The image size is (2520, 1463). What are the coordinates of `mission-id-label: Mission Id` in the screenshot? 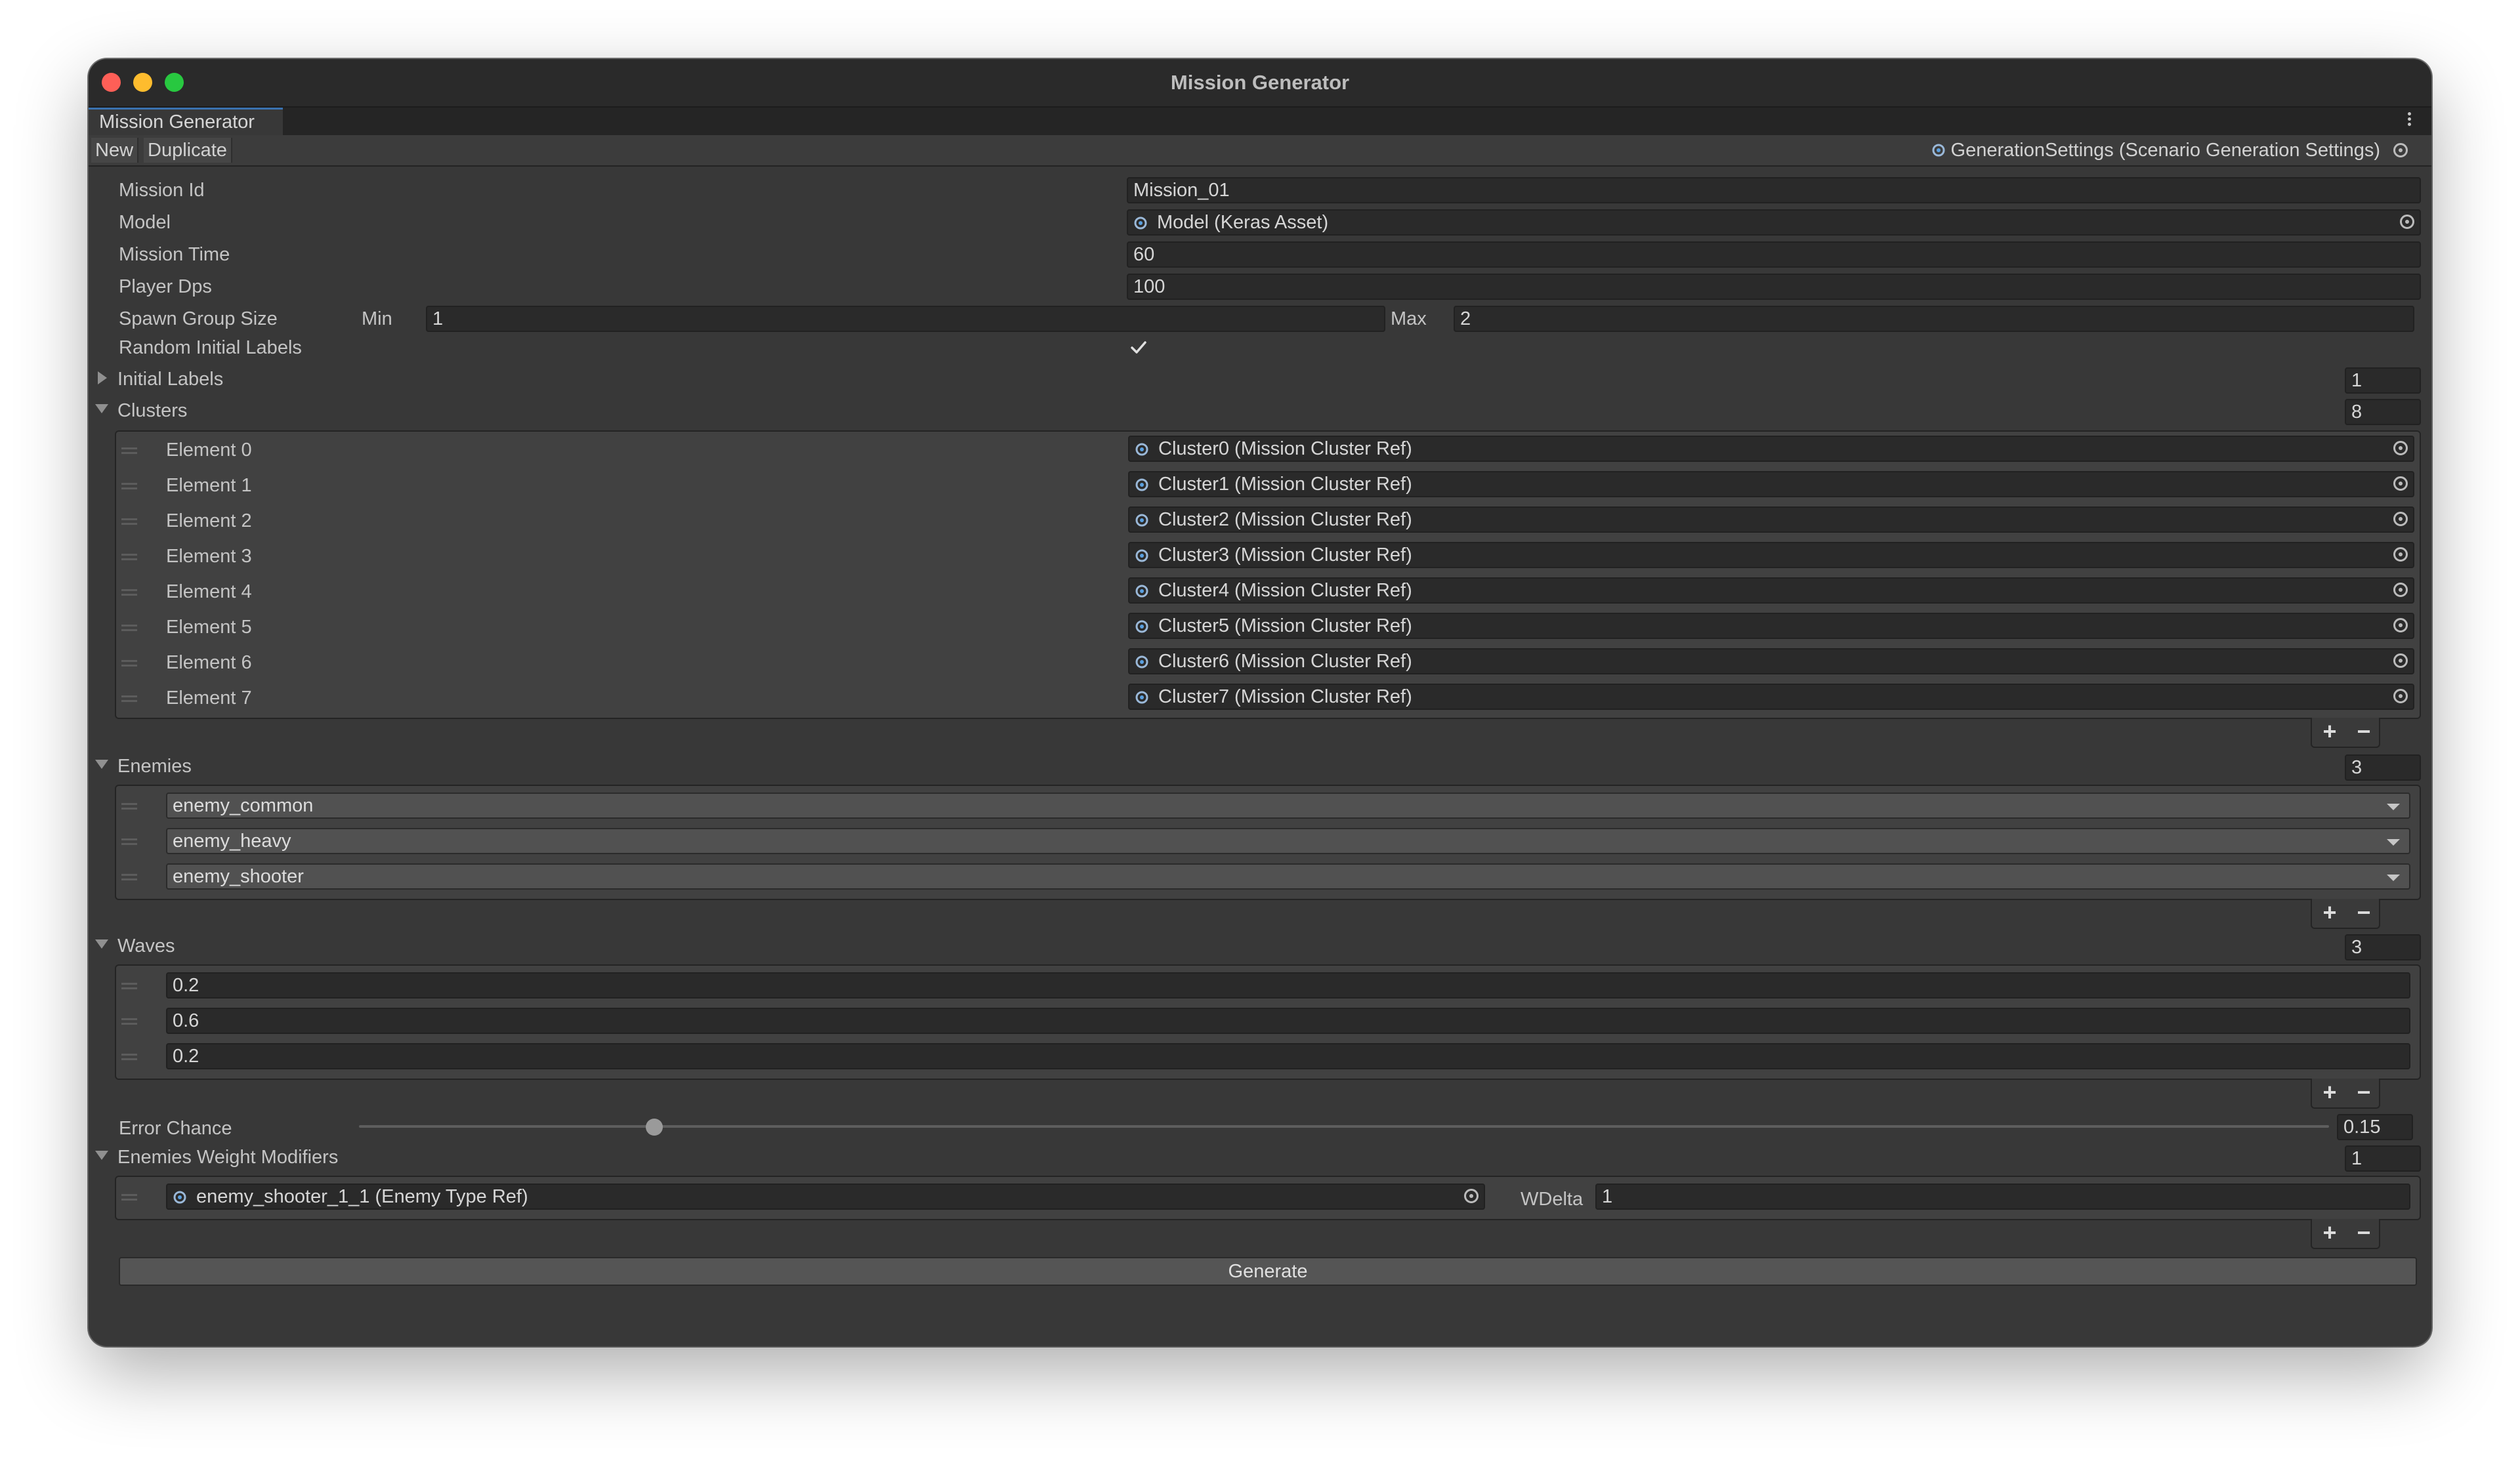 It's located at (162, 191).